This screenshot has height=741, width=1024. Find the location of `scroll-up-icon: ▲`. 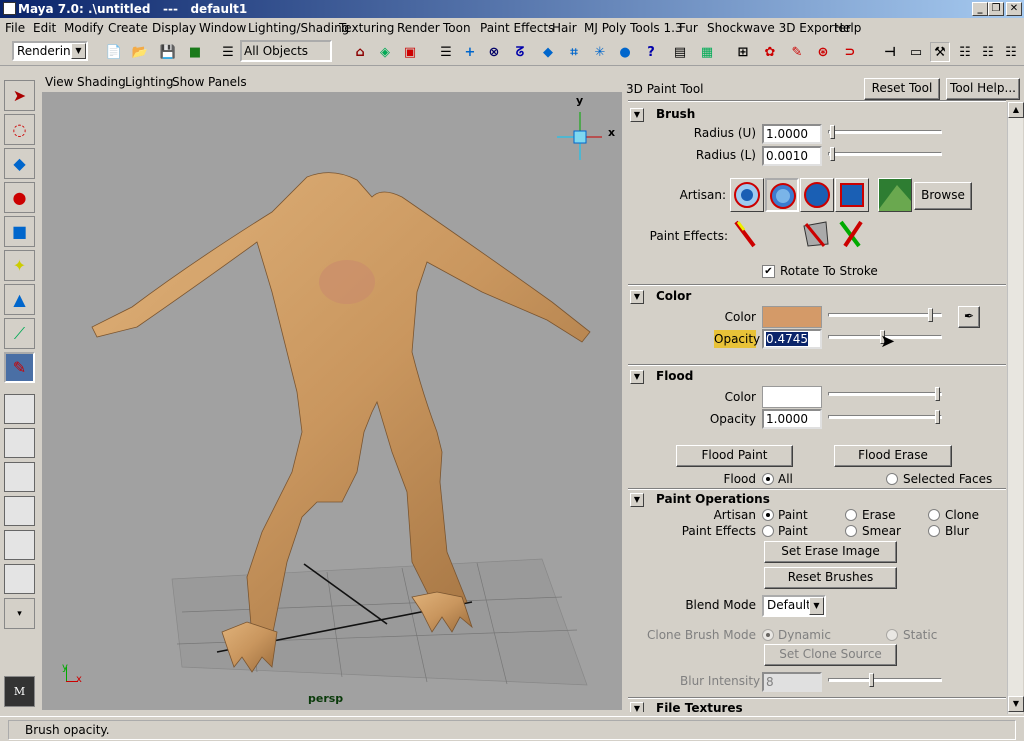

scroll-up-icon: ▲ is located at coordinates (1016, 110).